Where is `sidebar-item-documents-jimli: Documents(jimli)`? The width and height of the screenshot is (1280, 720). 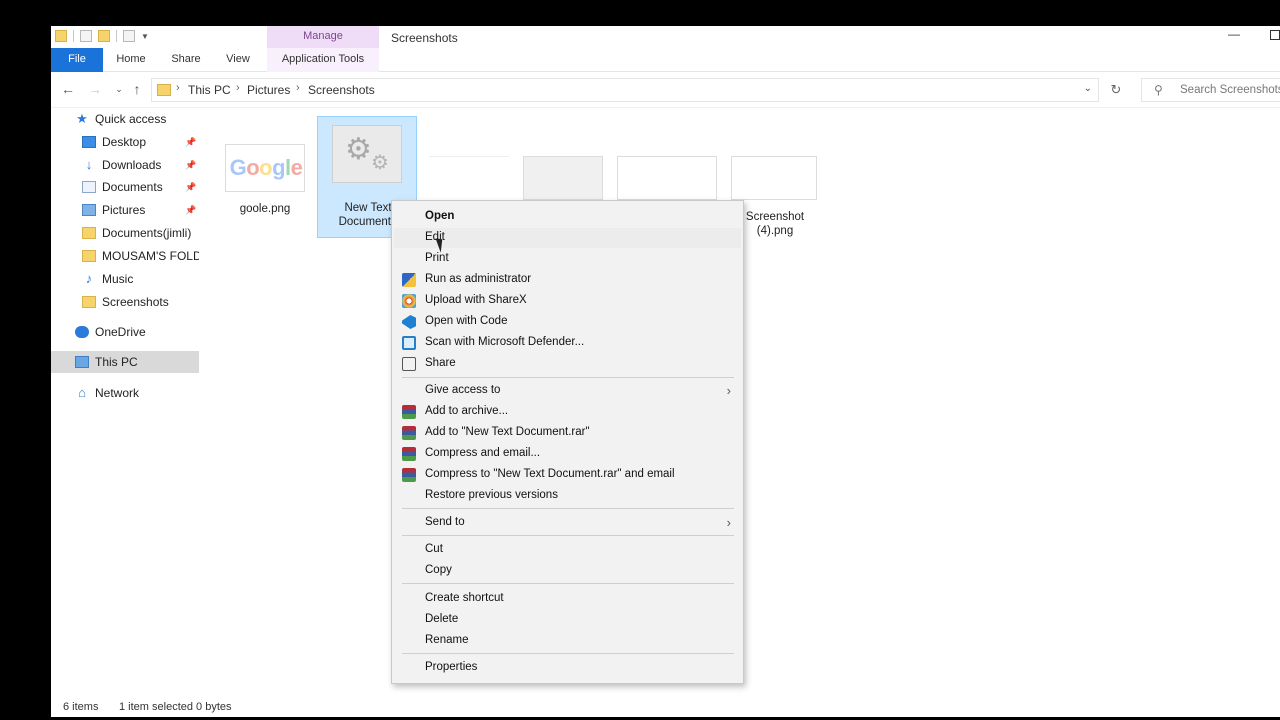
sidebar-item-documents-jimli: Documents(jimli) is located at coordinates (125, 233).